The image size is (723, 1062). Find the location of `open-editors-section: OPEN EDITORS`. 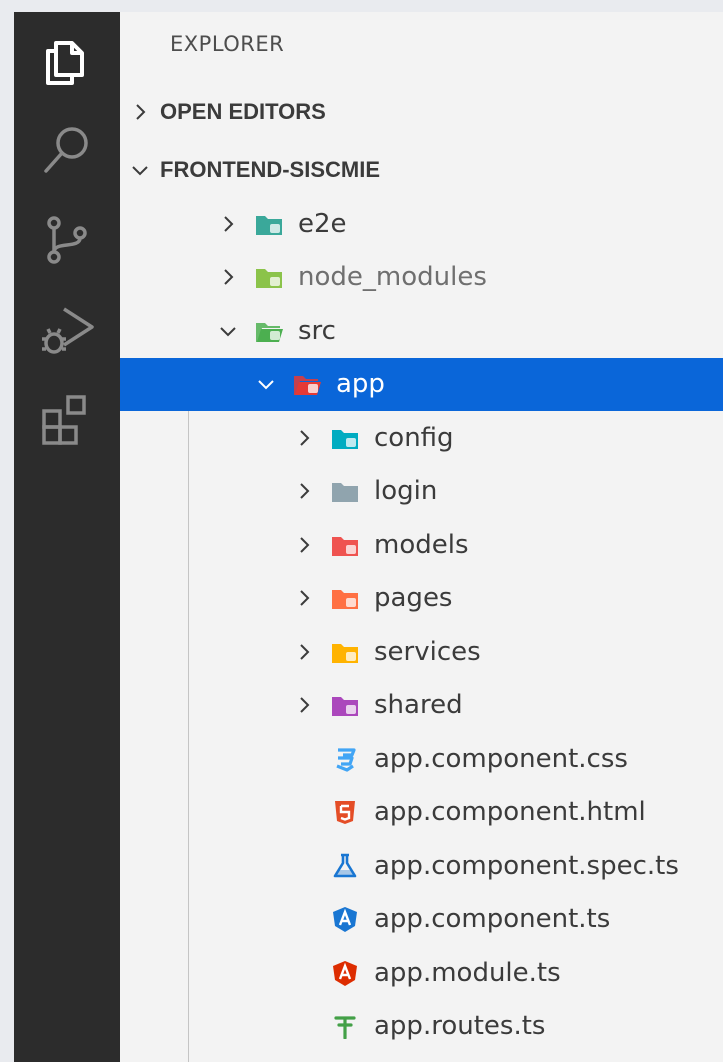

open-editors-section: OPEN EDITORS is located at coordinates (421, 112).